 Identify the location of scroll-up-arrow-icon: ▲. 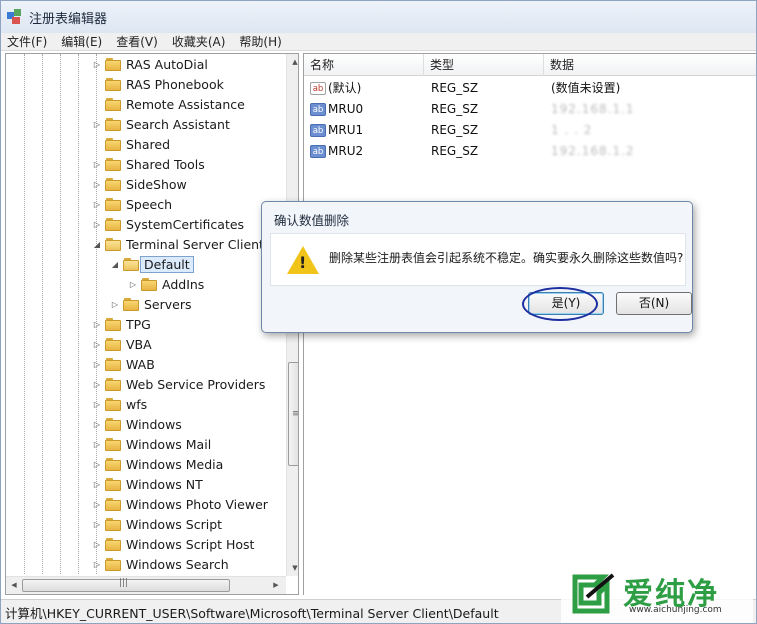
(292, 62).